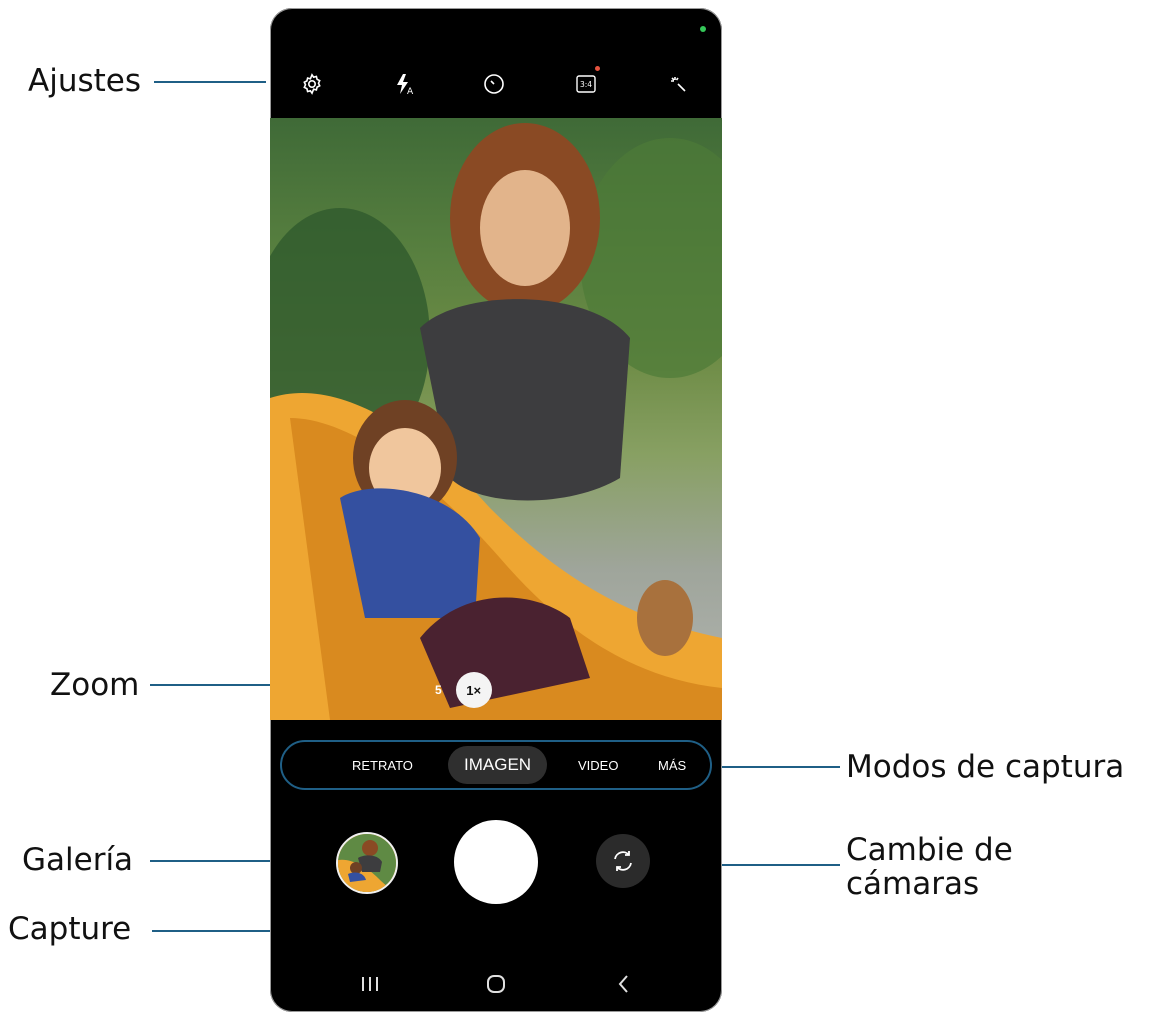 Image resolution: width=1158 pixels, height=1012 pixels. Describe the element at coordinates (438, 690) in the screenshot. I see `zoom-5x-button: 5` at that location.